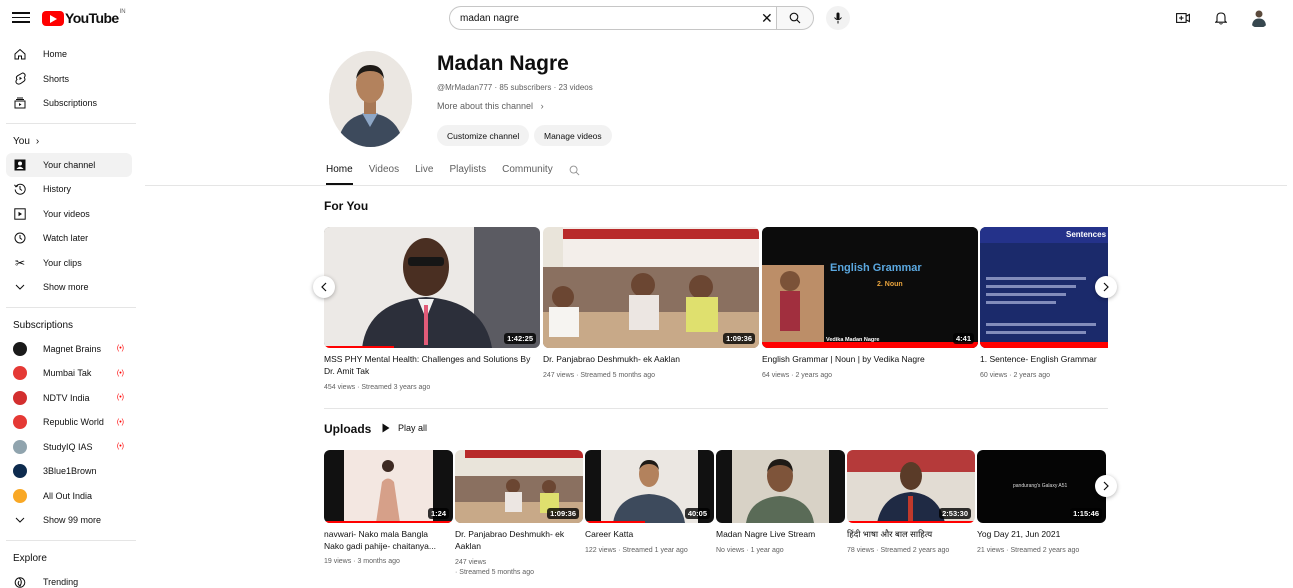  I want to click on uploads-next-button, so click(1106, 486).